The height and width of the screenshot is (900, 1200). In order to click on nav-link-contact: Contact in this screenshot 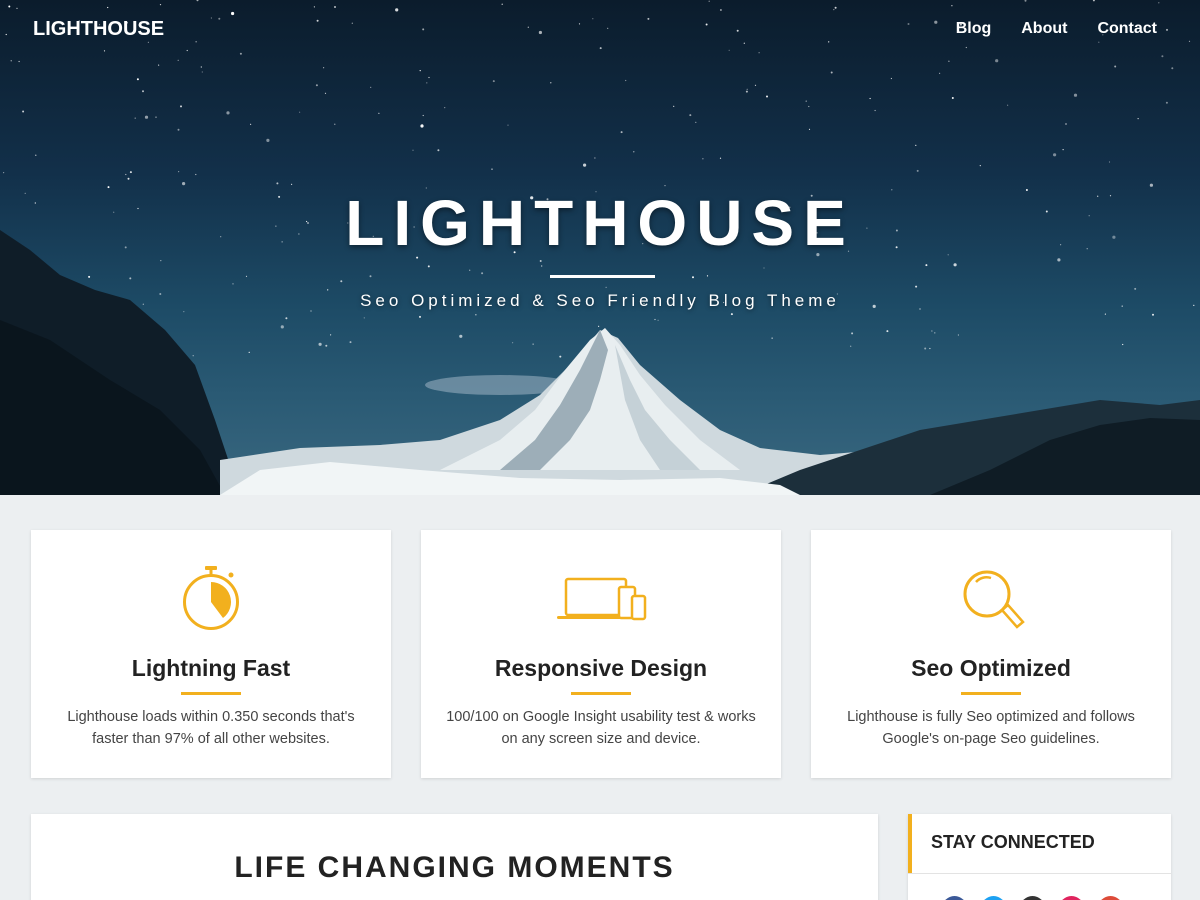, I will do `click(1127, 29)`.